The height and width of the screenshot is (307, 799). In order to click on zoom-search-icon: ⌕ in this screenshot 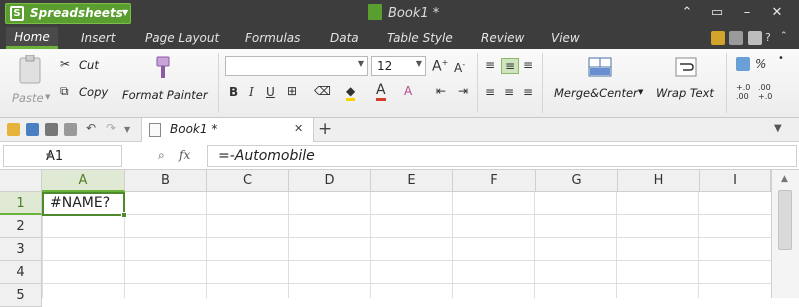, I will do `click(161, 155)`.